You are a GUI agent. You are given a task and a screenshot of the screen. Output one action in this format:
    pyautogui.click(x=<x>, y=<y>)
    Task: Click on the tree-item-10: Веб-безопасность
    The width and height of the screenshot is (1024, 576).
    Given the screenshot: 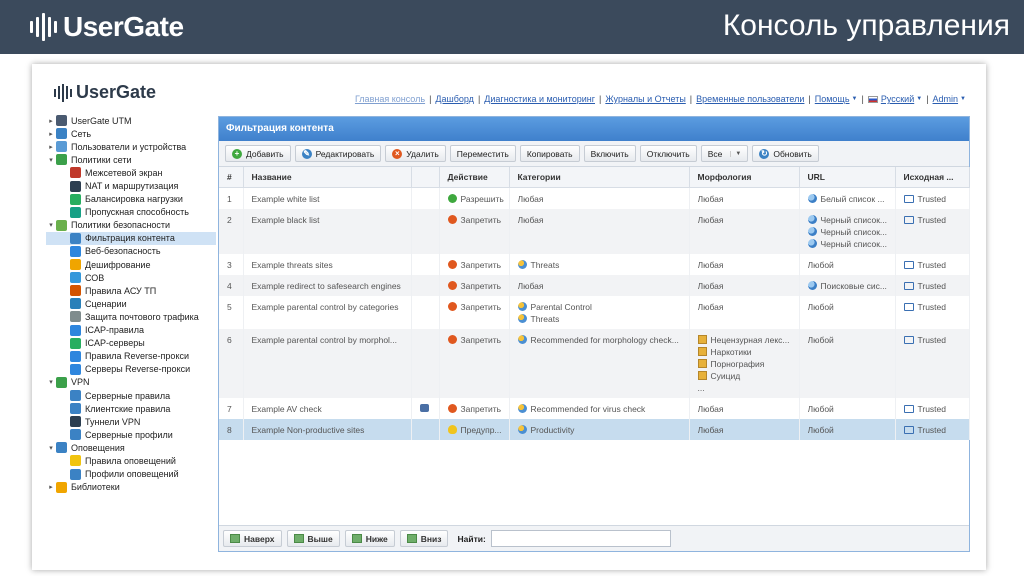 What is the action you would take?
    pyautogui.click(x=131, y=251)
    